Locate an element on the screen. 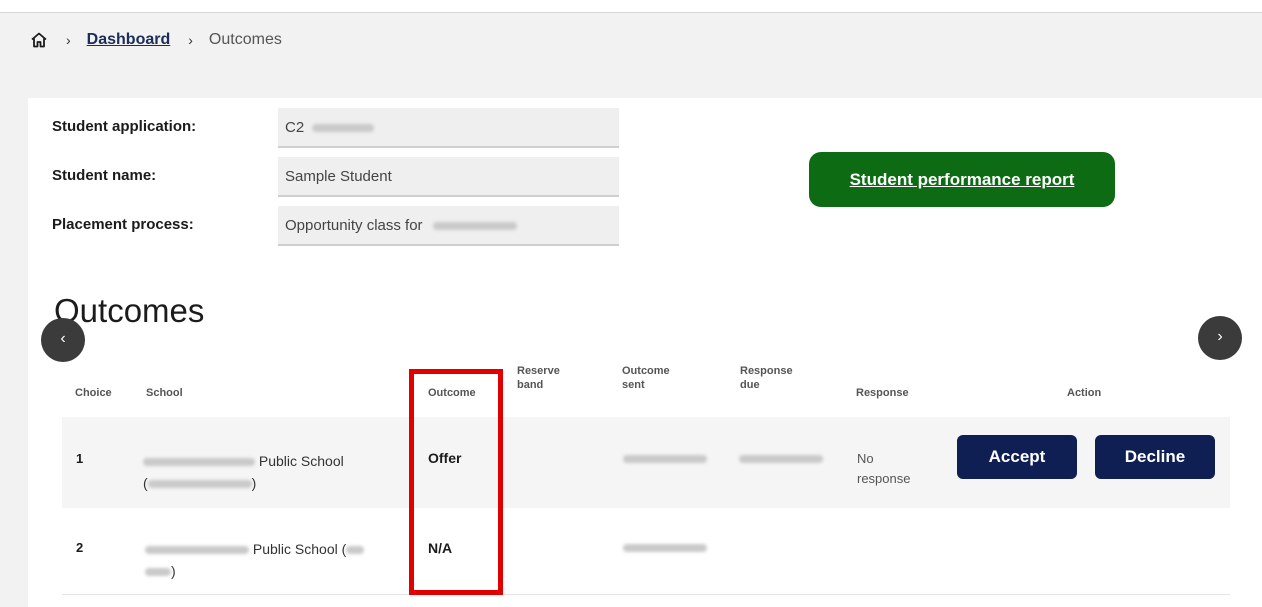  placement-process-field: Opportunity class for is located at coordinates (448, 226).